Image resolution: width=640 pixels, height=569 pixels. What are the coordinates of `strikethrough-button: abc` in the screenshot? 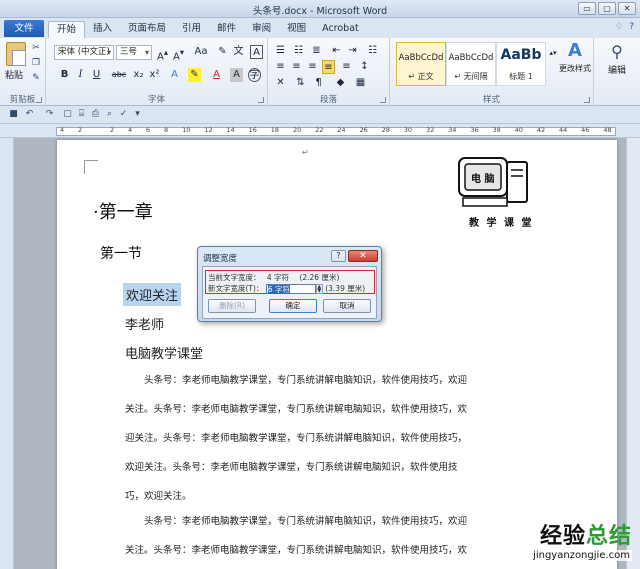 It's located at (119, 75).